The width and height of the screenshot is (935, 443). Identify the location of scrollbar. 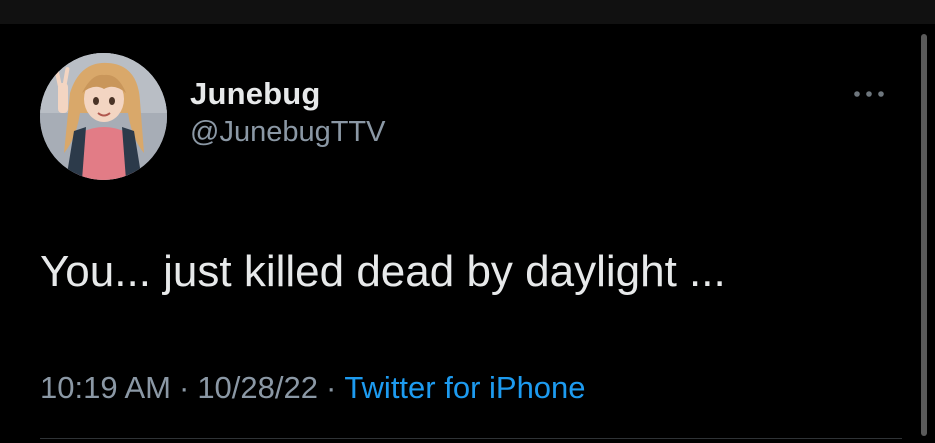
(924, 235).